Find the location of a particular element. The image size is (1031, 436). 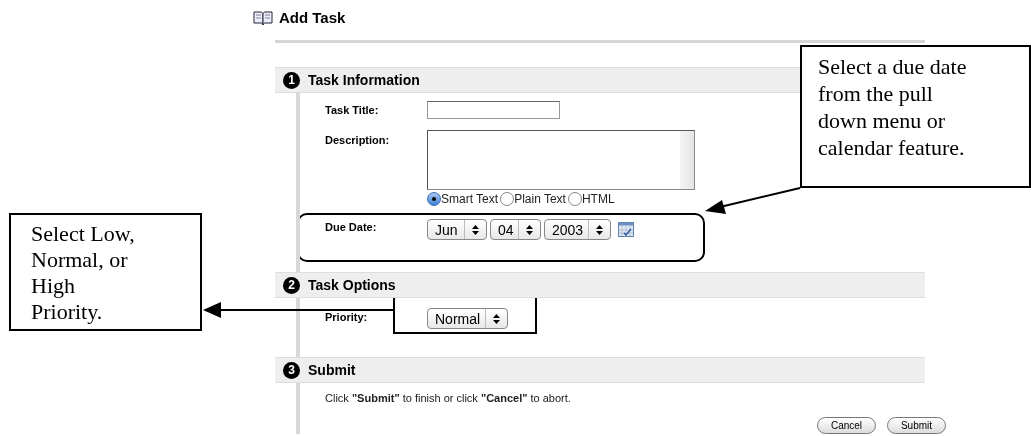

priority-select: Normal is located at coordinates (467, 318).